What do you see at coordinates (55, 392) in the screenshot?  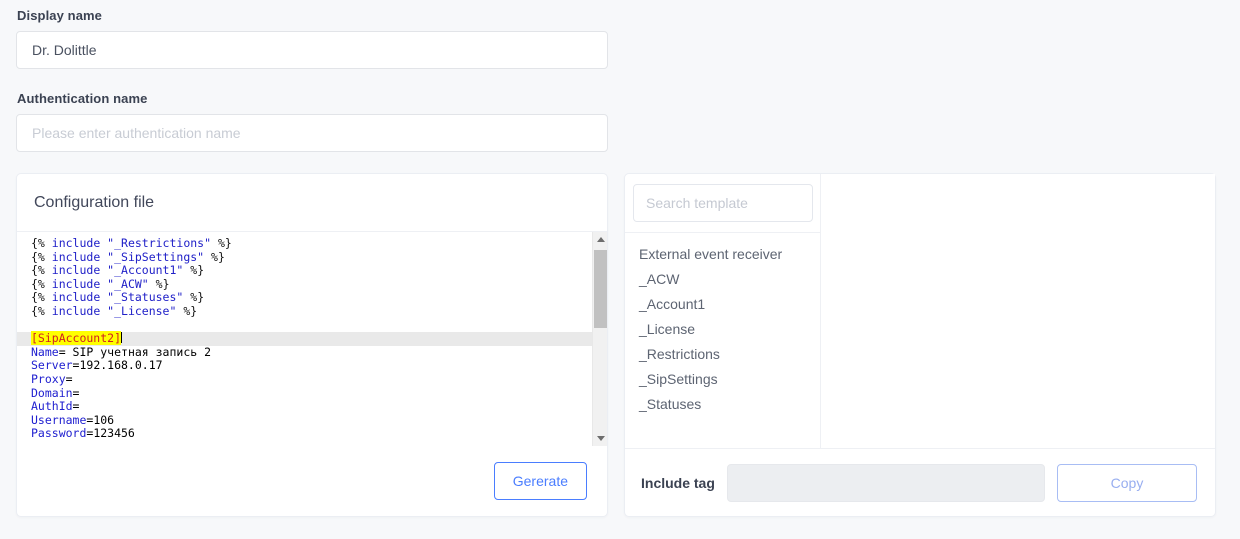 I see `code-line: Domain=` at bounding box center [55, 392].